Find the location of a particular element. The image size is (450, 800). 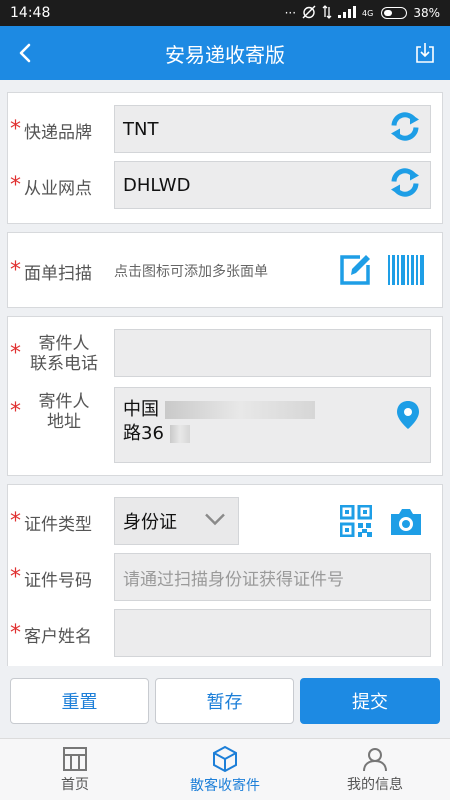

data-arrows-icon is located at coordinates (327, 13).